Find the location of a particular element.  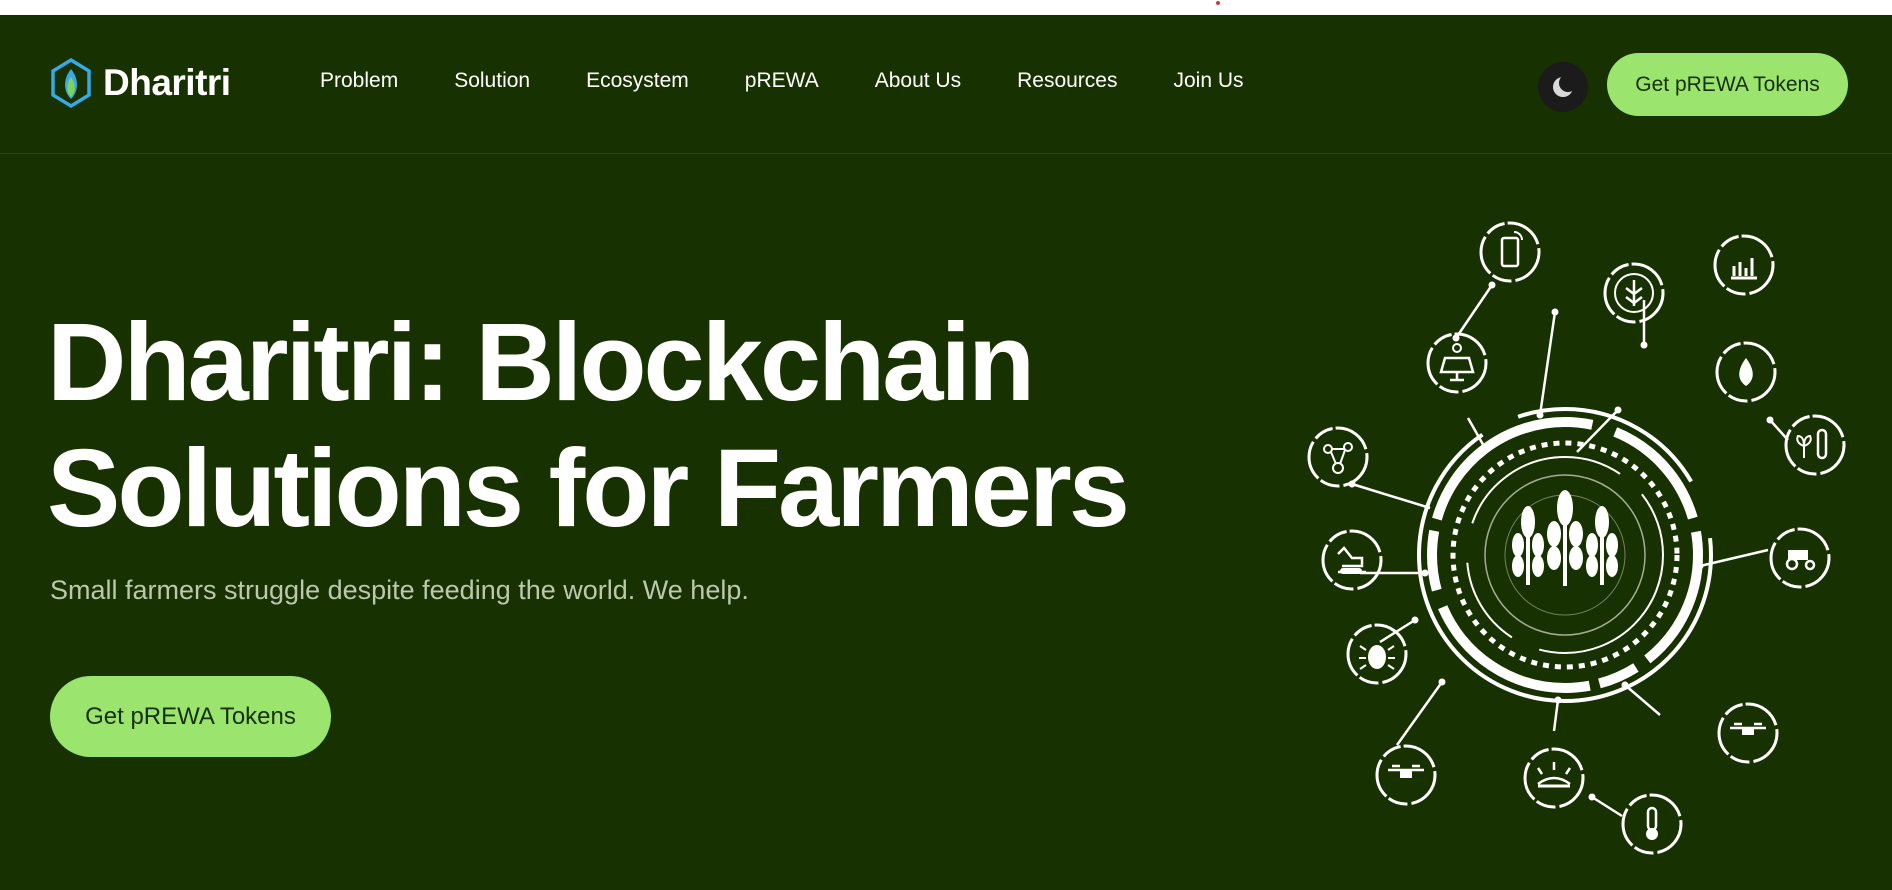

smartphone-iot-icon is located at coordinates (1510, 252).